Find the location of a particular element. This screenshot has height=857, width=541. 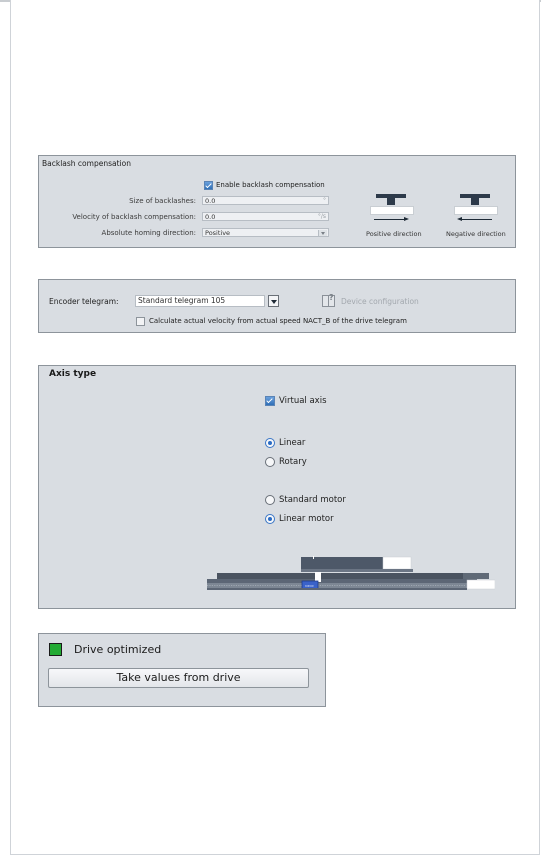

size-of-backlashes-label: Size of backlashes: is located at coordinates (162, 201).